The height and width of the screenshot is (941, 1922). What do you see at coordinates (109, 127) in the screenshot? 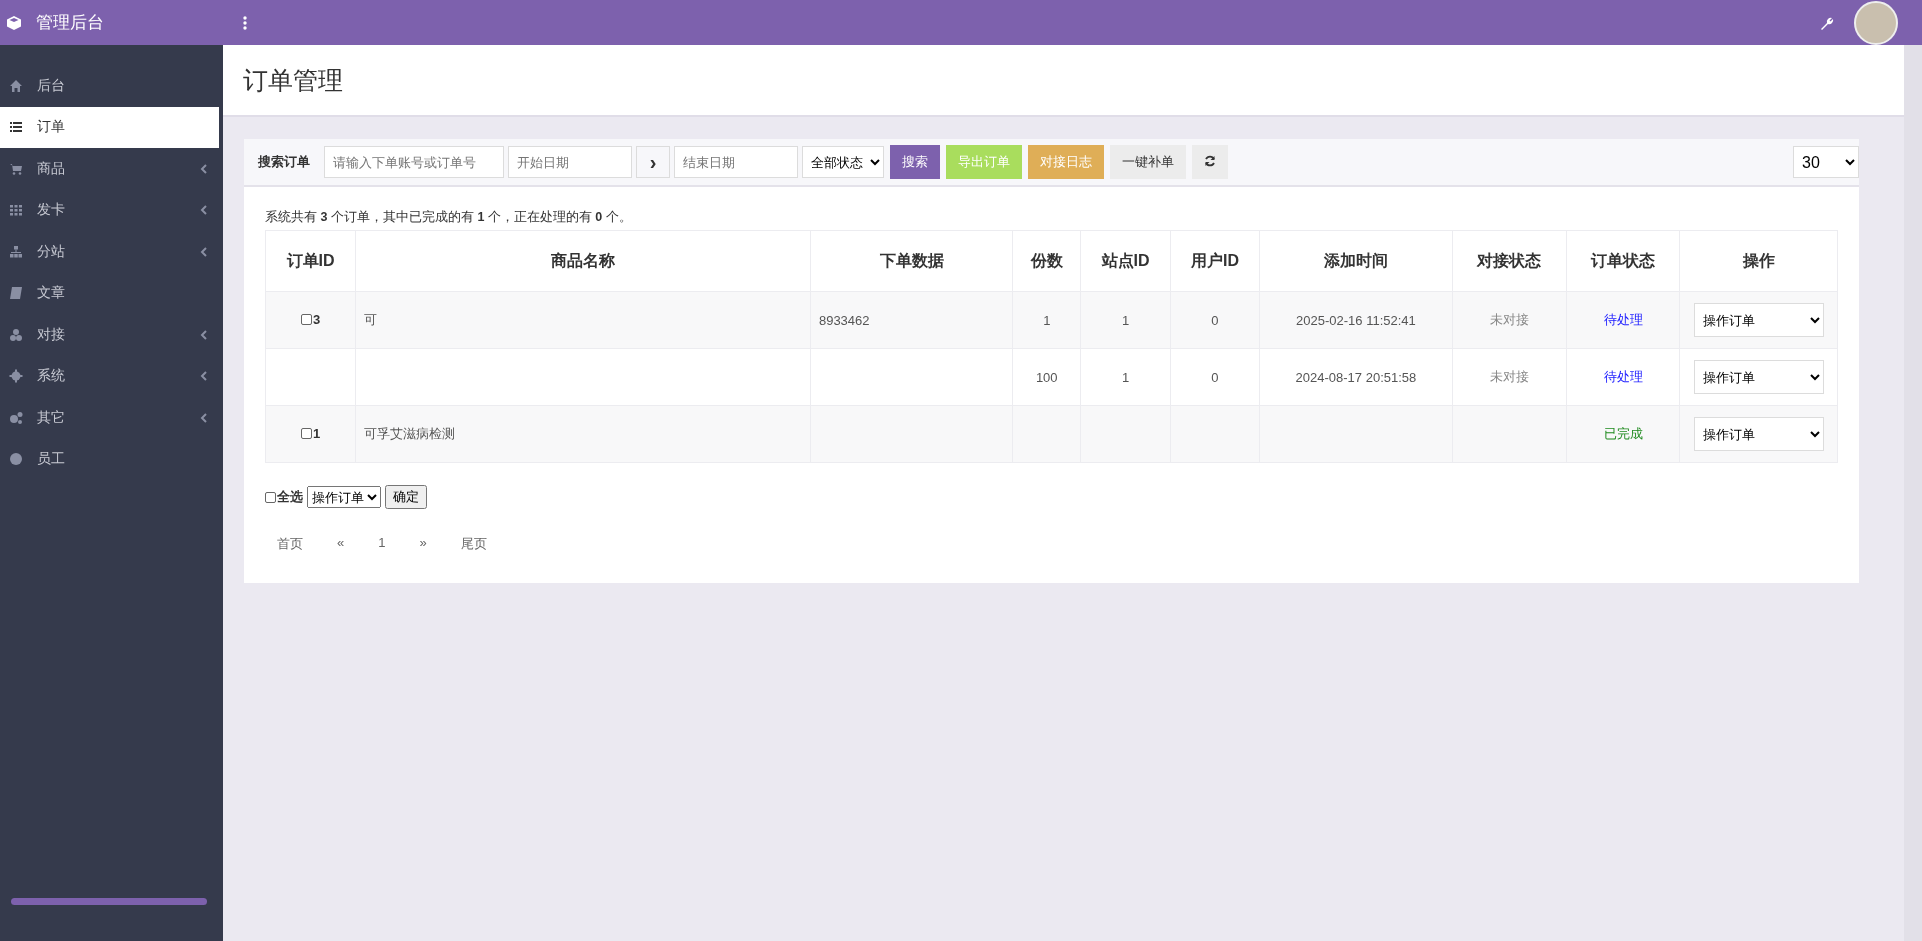
I see `sidebar-item: 订单` at bounding box center [109, 127].